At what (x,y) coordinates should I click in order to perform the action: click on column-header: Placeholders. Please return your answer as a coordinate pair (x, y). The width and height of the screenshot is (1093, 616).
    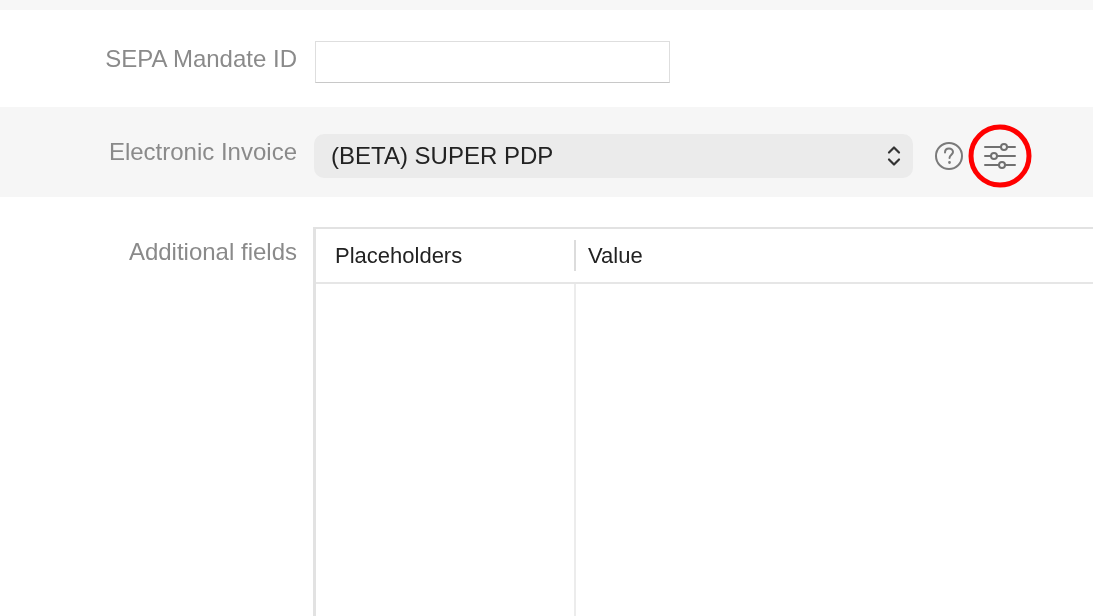
    Looking at the image, I should click on (399, 256).